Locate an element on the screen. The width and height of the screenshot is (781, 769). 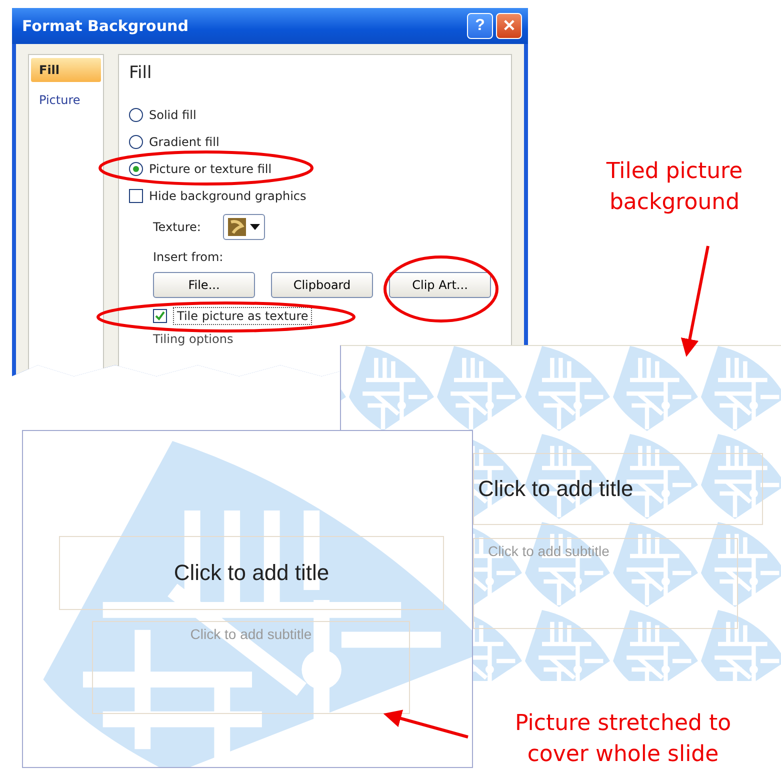
option-label: Gradient fill is located at coordinates (184, 141).